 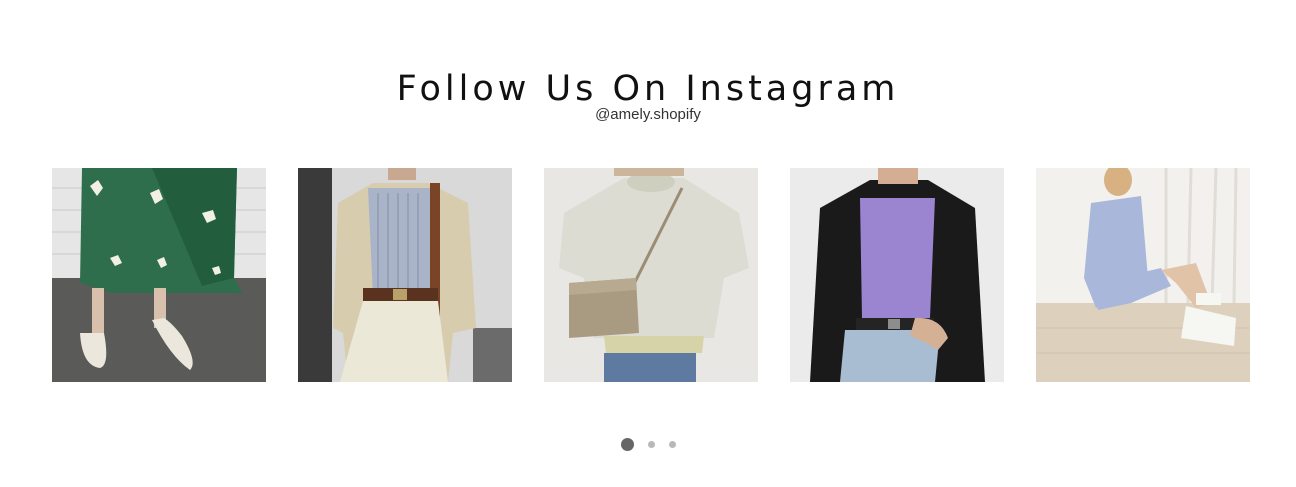 What do you see at coordinates (648, 89) in the screenshot?
I see `section-title: Follow Us On Instagram` at bounding box center [648, 89].